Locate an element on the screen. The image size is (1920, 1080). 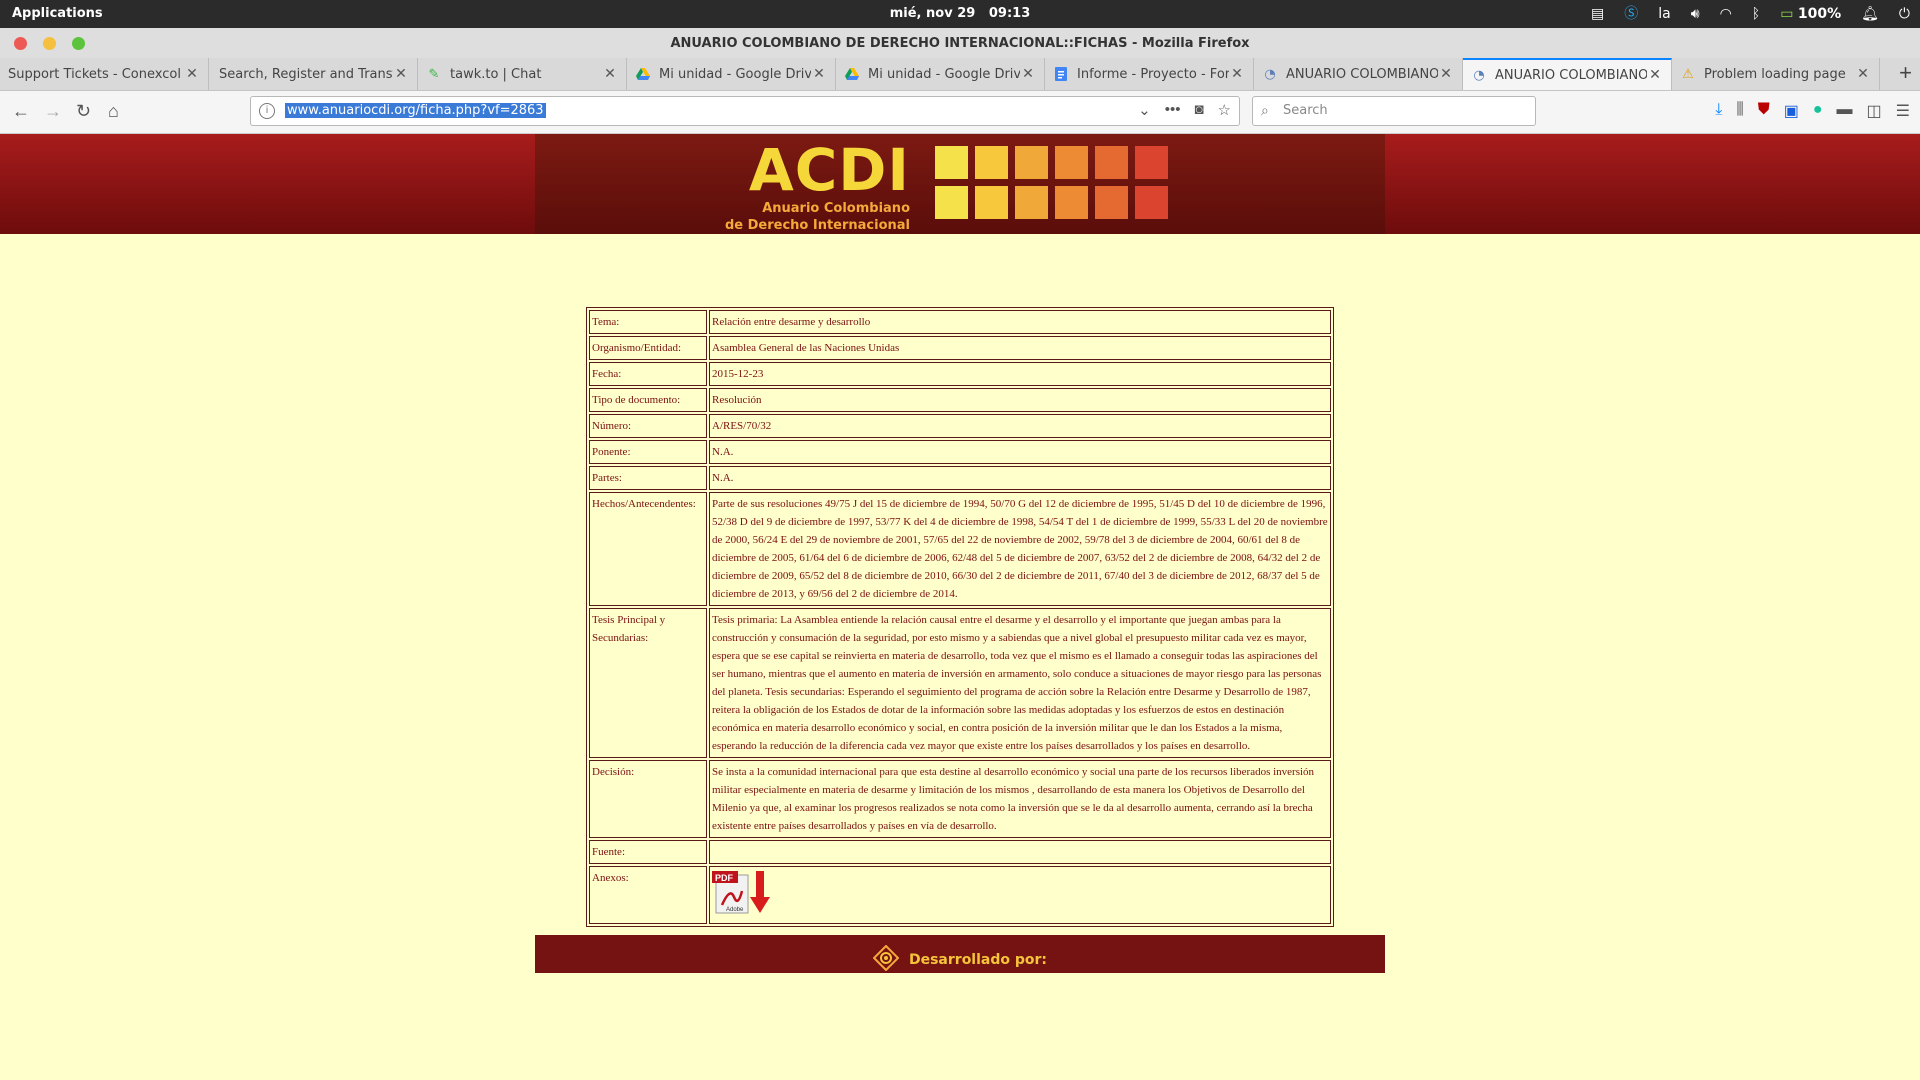
time-label: 09:13 is located at coordinates (1009, 13).